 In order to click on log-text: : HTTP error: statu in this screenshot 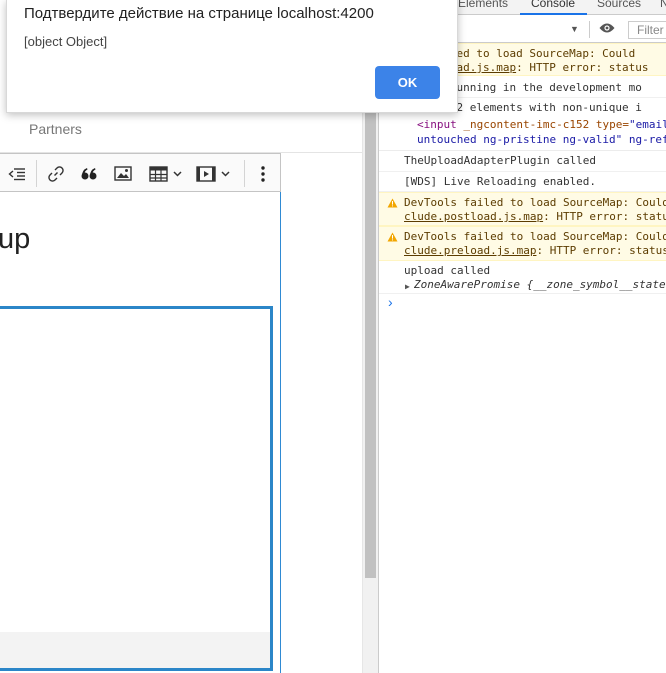, I will do `click(604, 216)`.